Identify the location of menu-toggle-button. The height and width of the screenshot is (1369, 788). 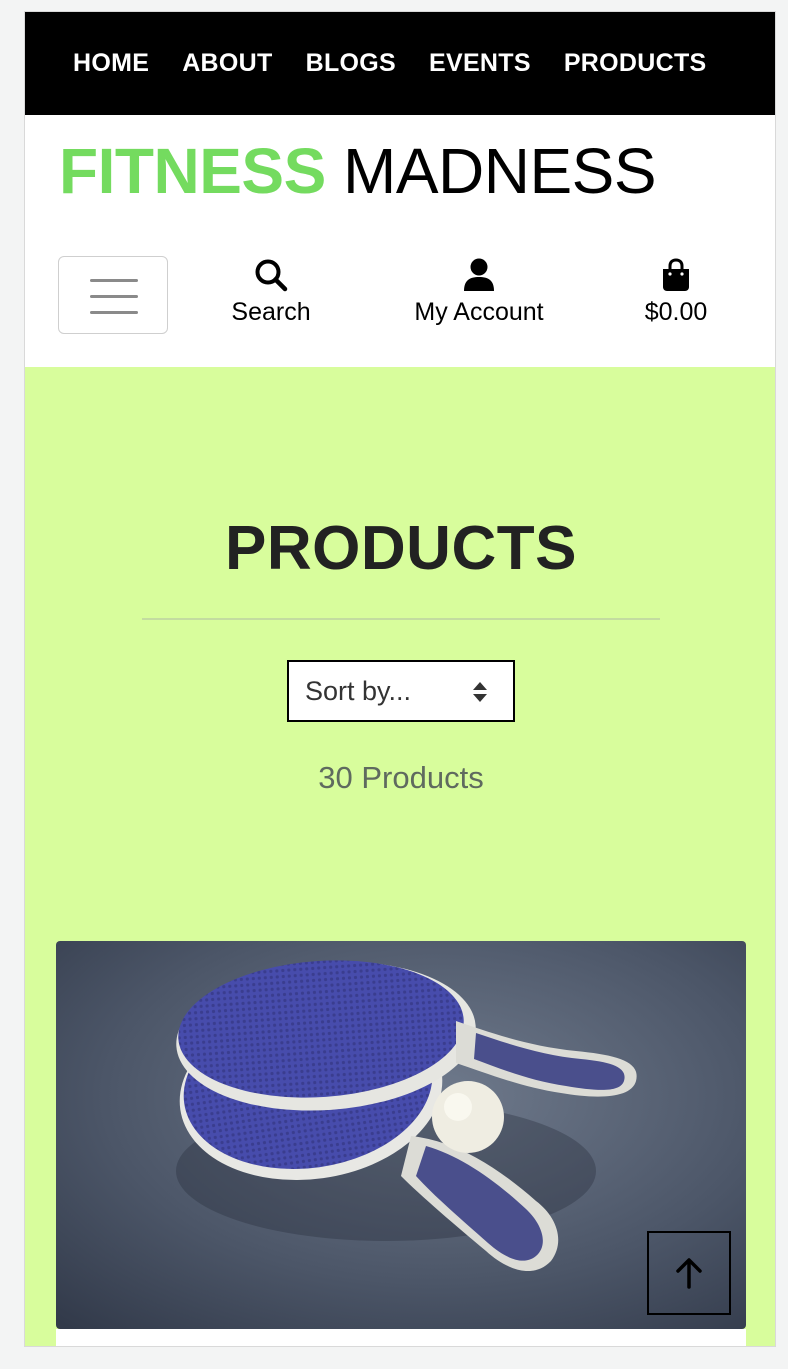
(113, 295).